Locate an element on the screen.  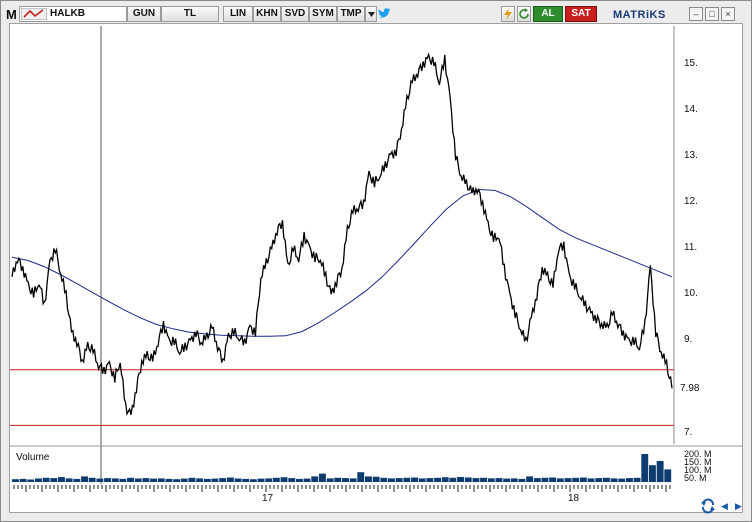
sym-button: SYM is located at coordinates (323, 14).